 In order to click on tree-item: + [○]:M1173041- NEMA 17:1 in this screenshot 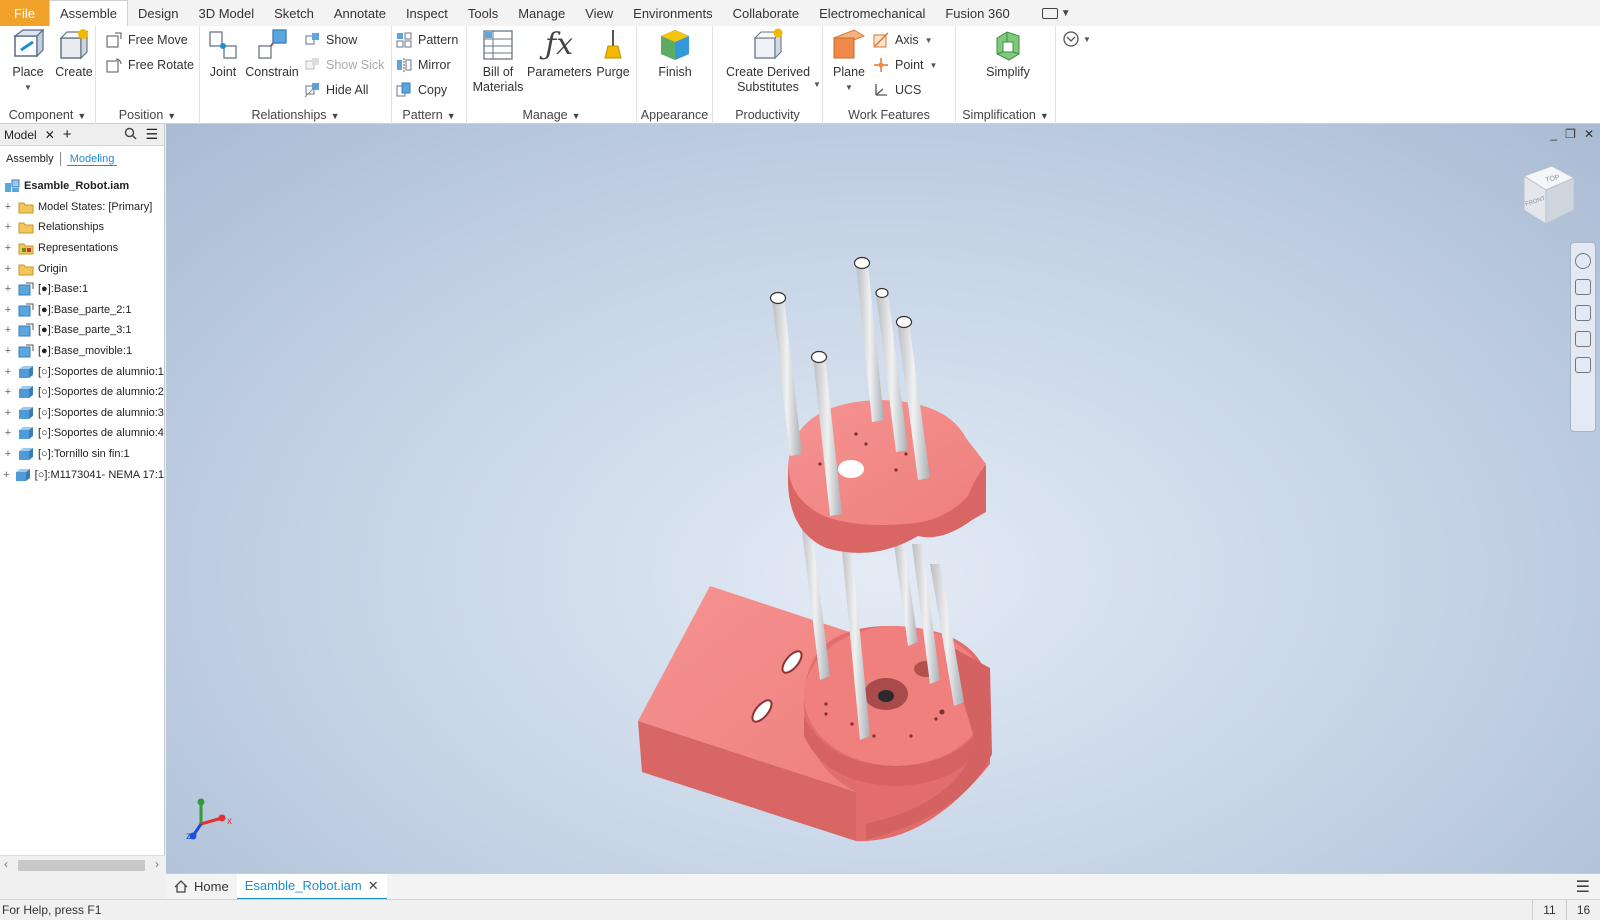, I will do `click(82, 474)`.